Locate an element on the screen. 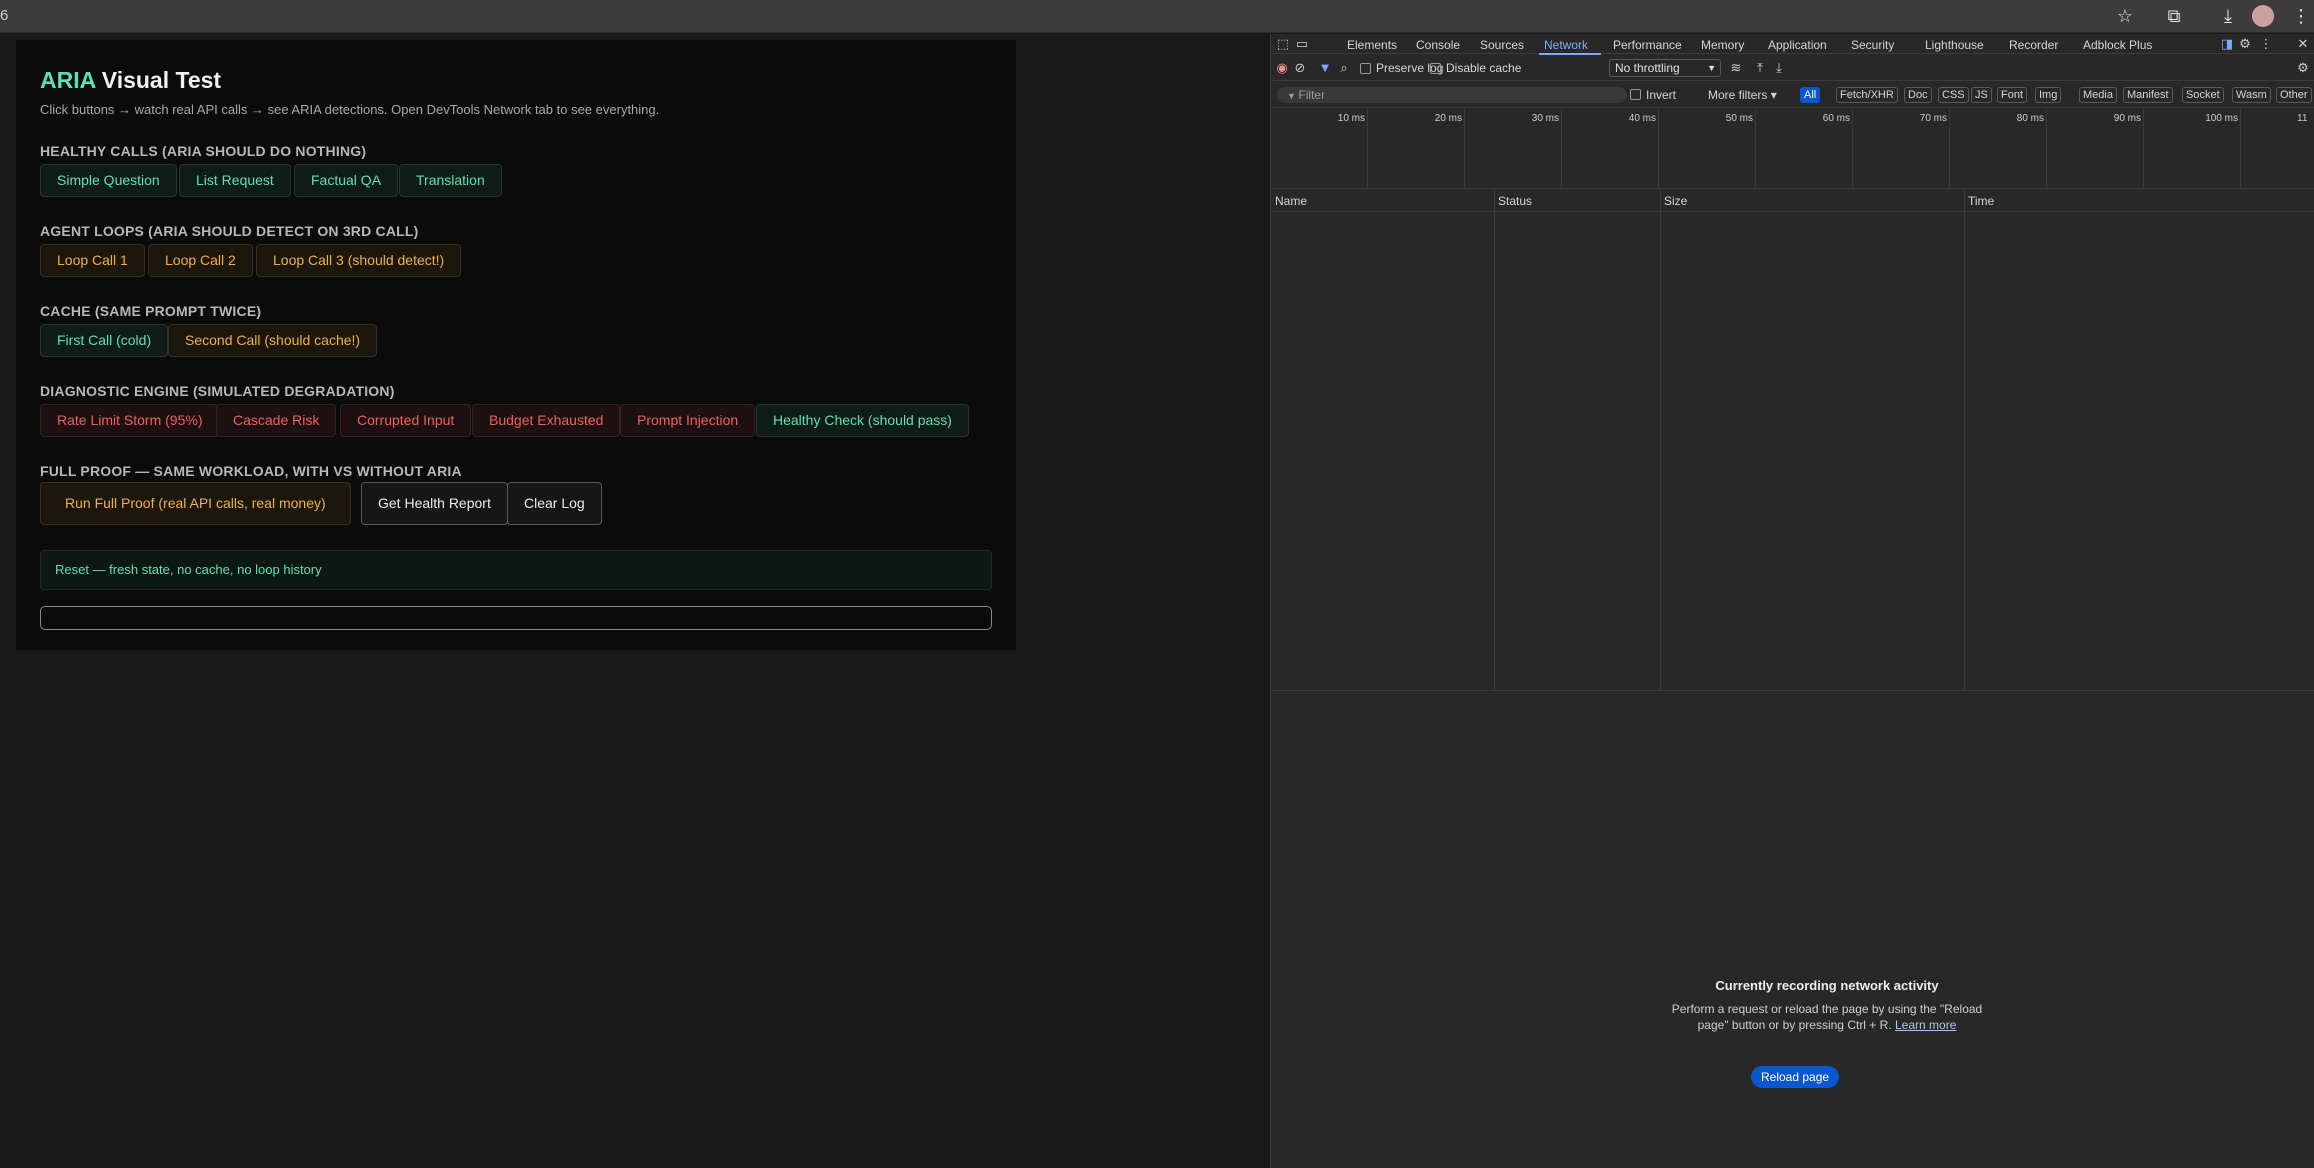 This screenshot has height=1168, width=2314. cascade-risk-button: Cascade Risk is located at coordinates (276, 420).